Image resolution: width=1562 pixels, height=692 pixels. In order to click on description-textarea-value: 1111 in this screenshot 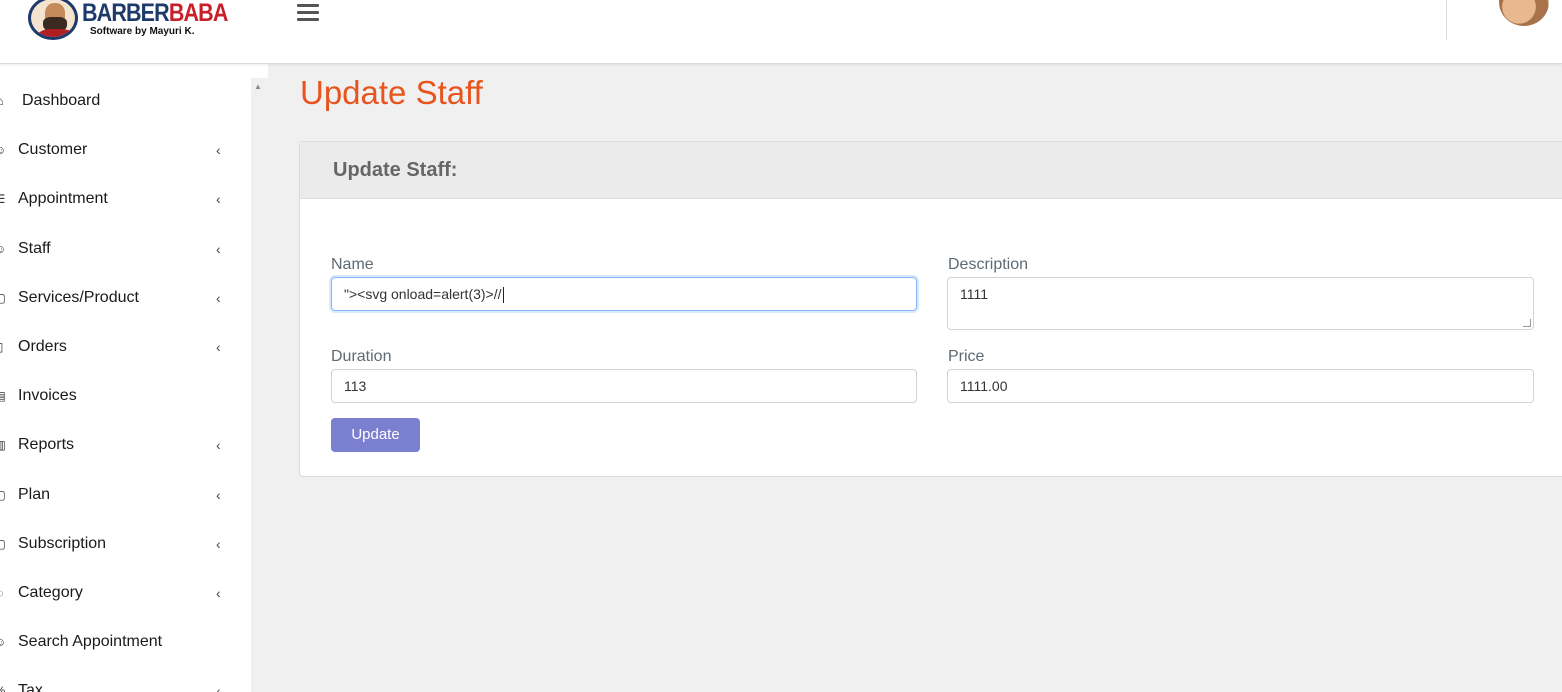, I will do `click(974, 294)`.